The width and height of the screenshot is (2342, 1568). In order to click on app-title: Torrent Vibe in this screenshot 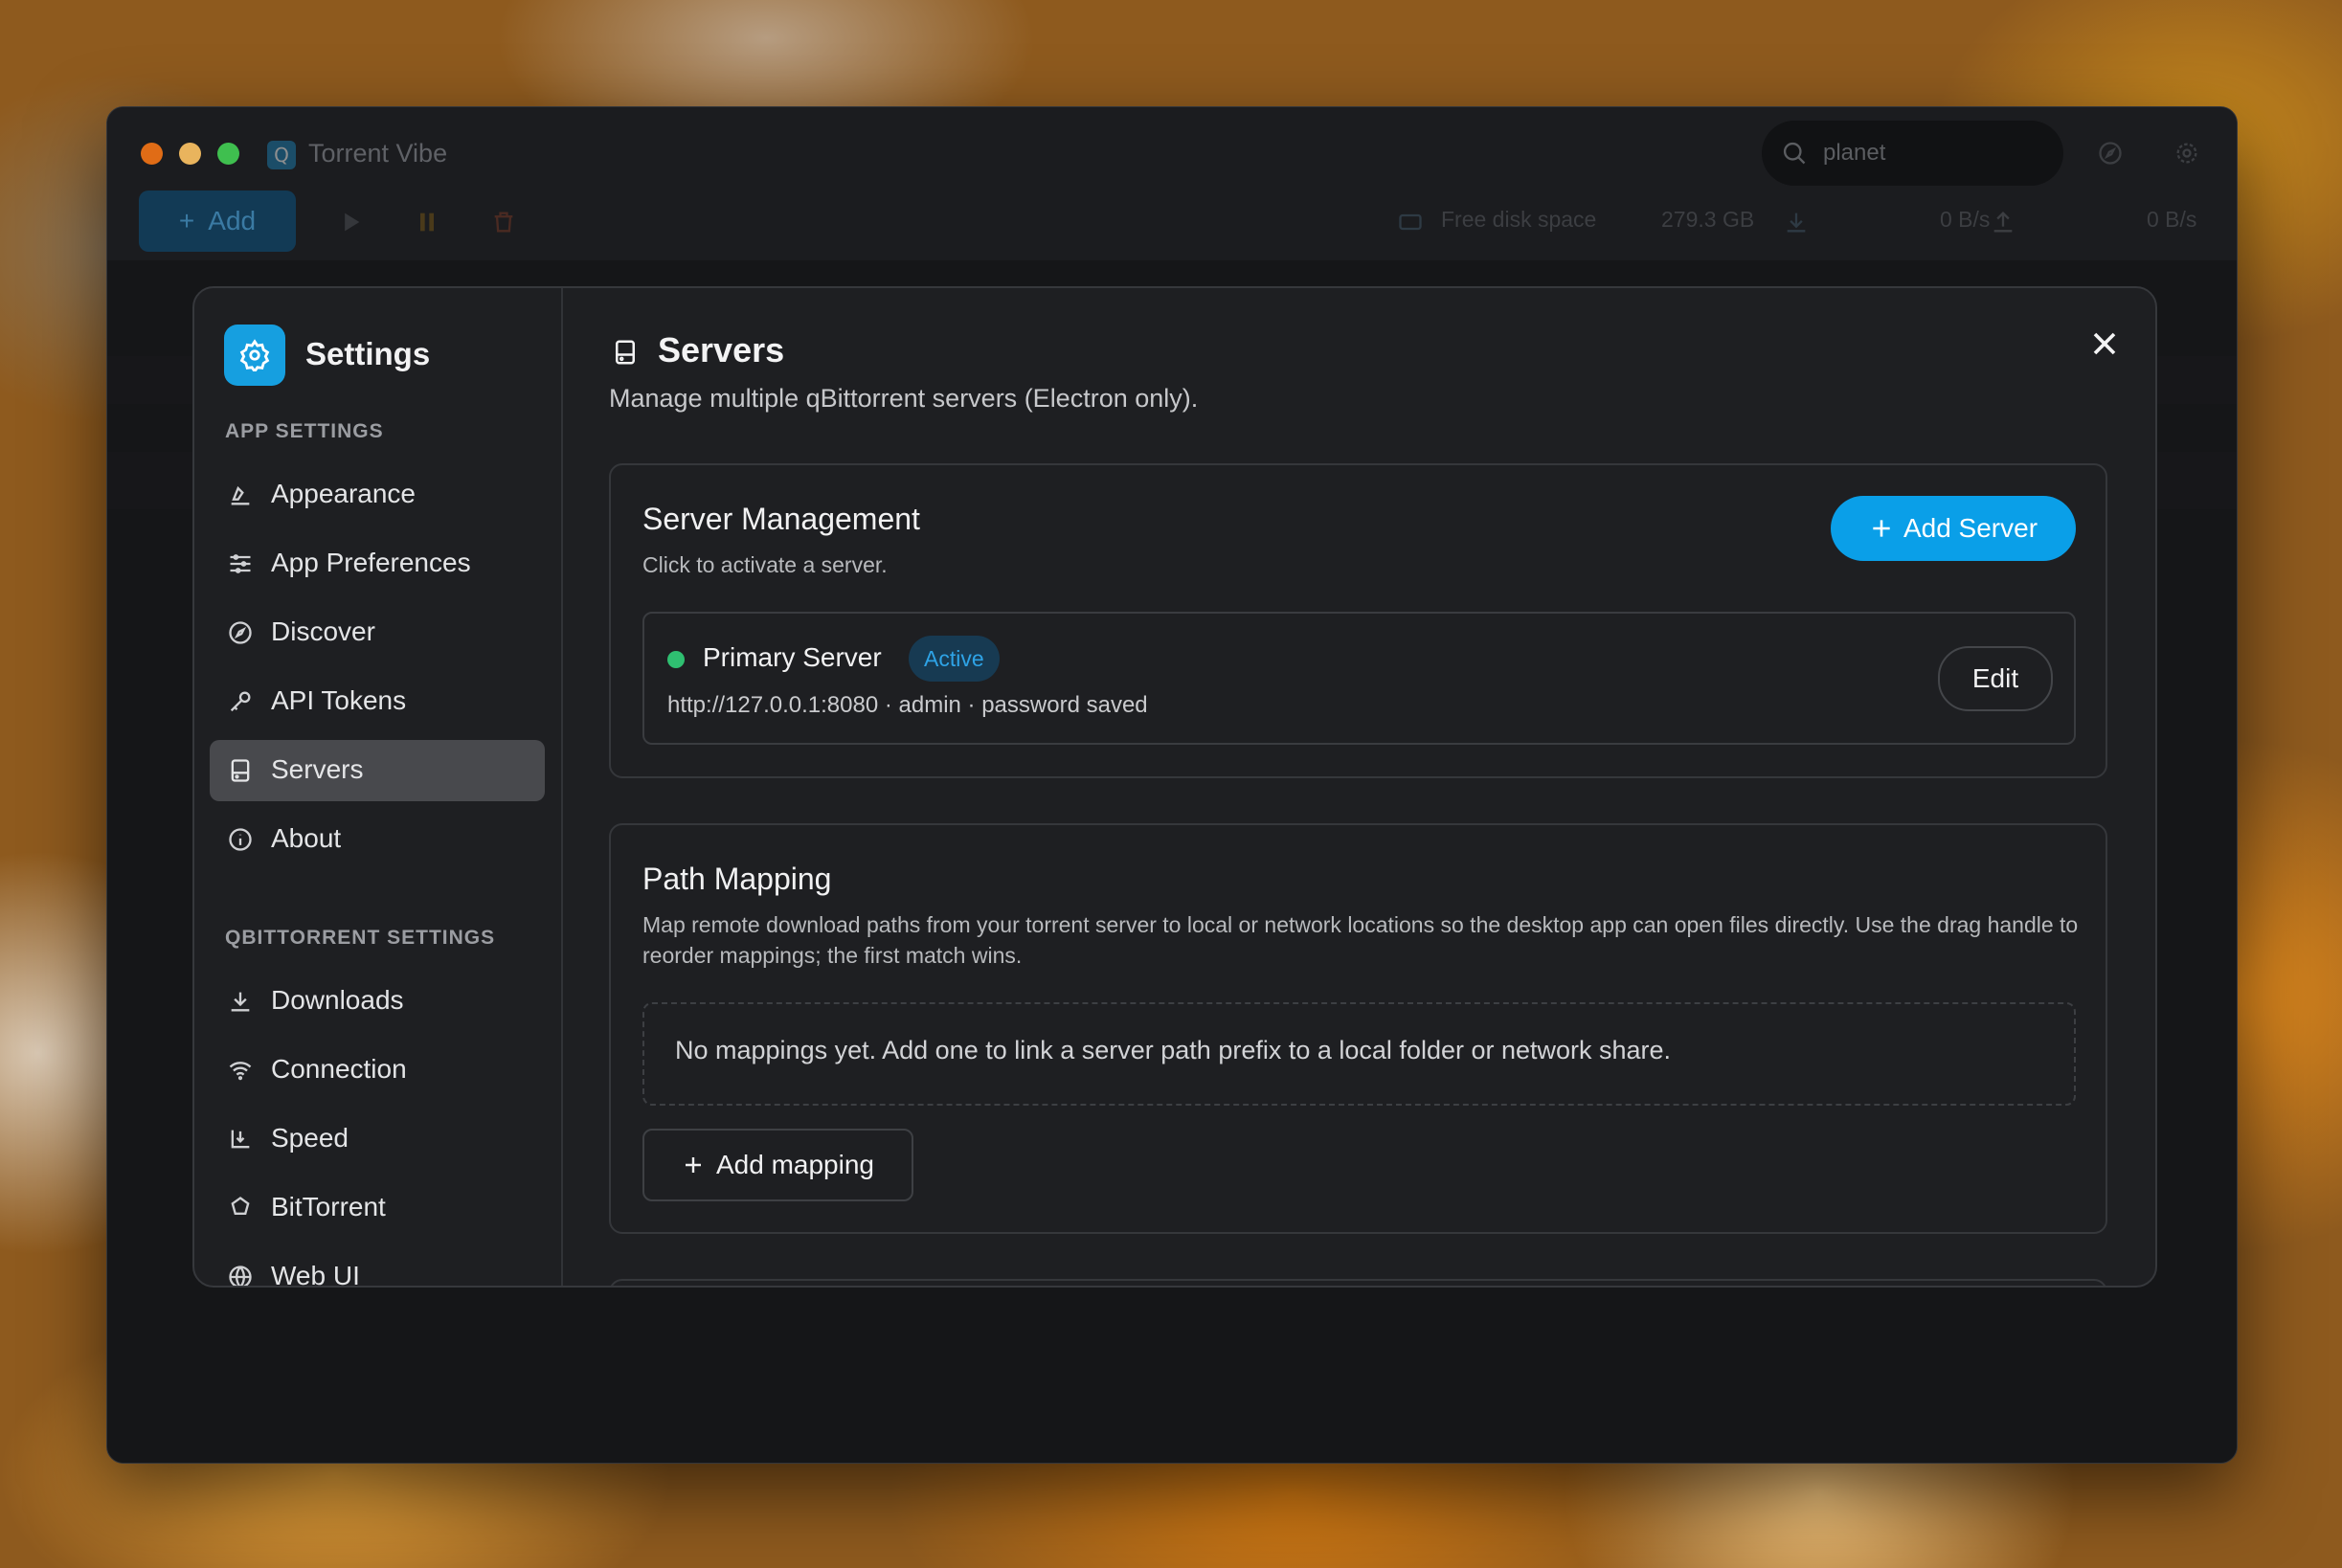, I will do `click(378, 154)`.